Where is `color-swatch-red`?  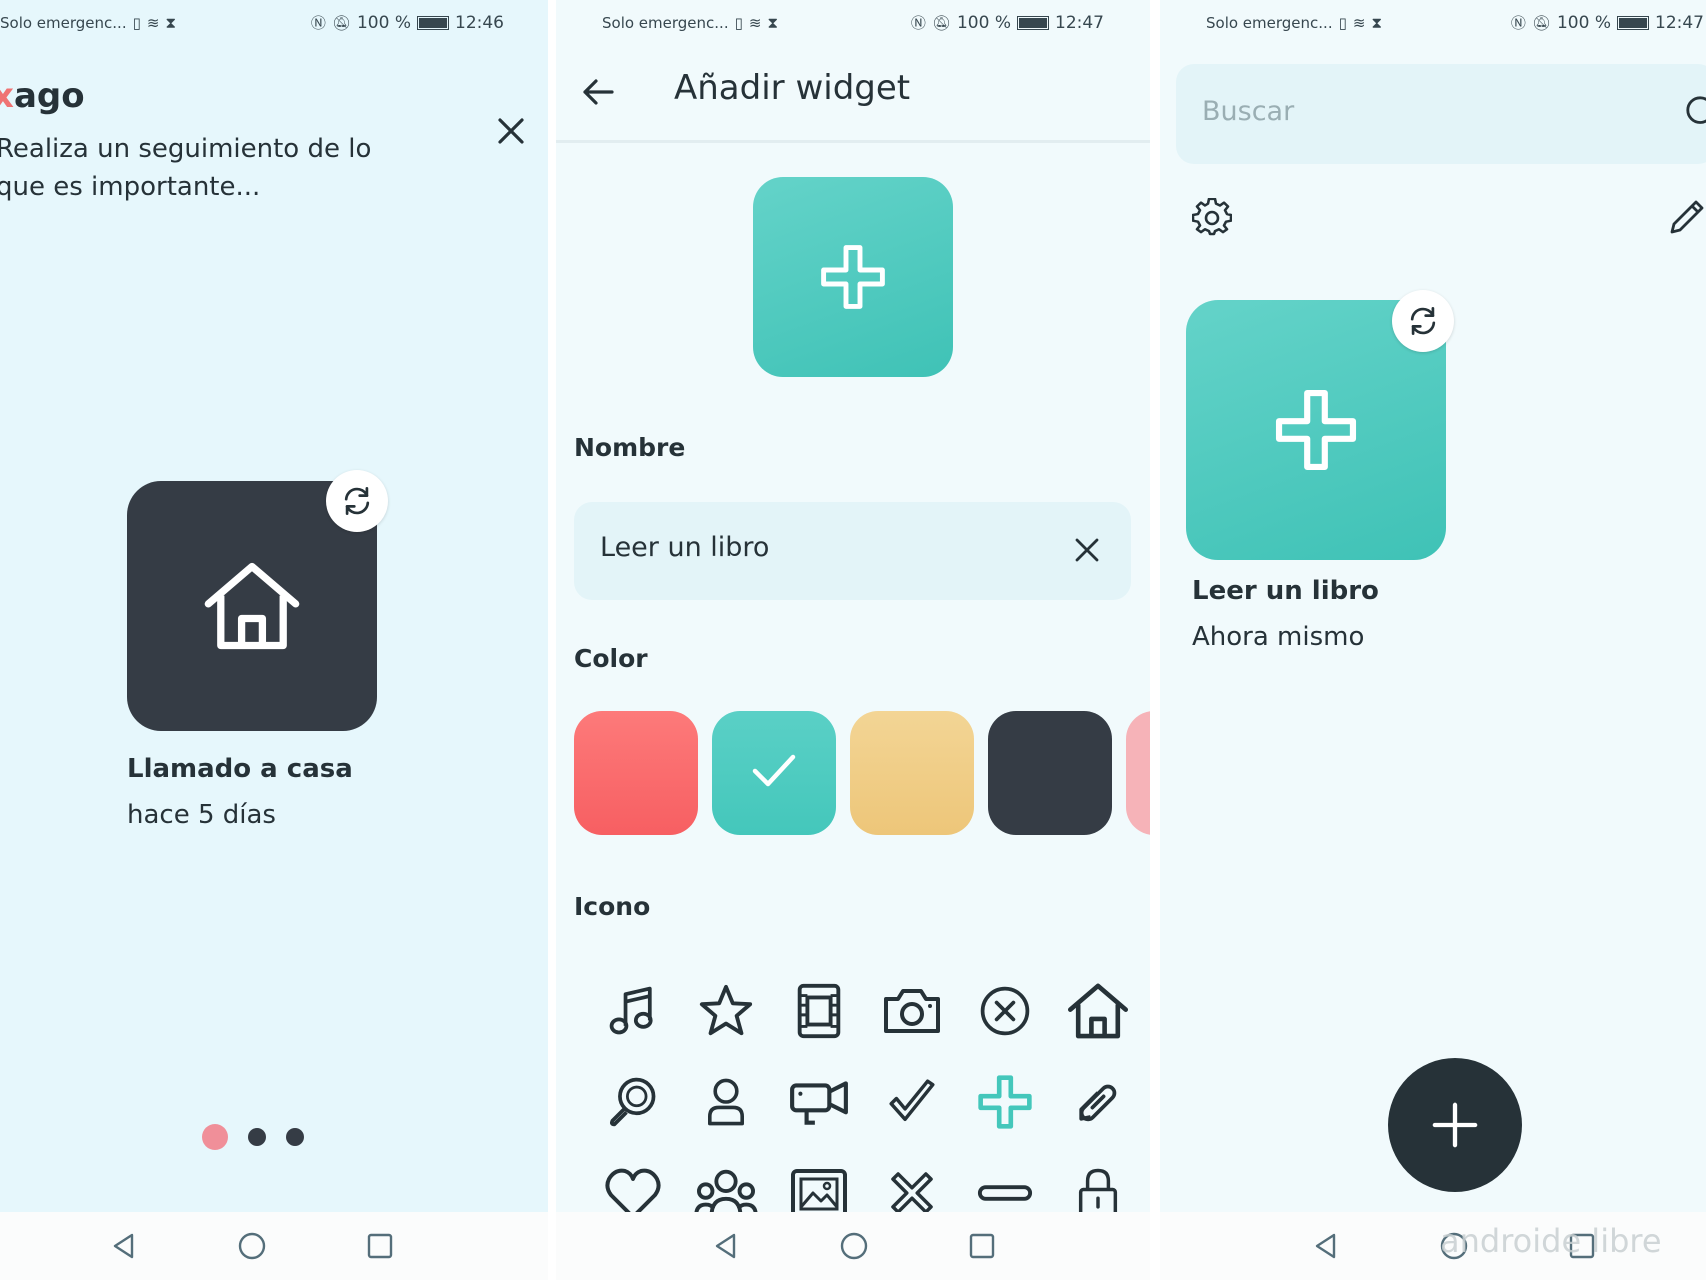
color-swatch-red is located at coordinates (636, 773).